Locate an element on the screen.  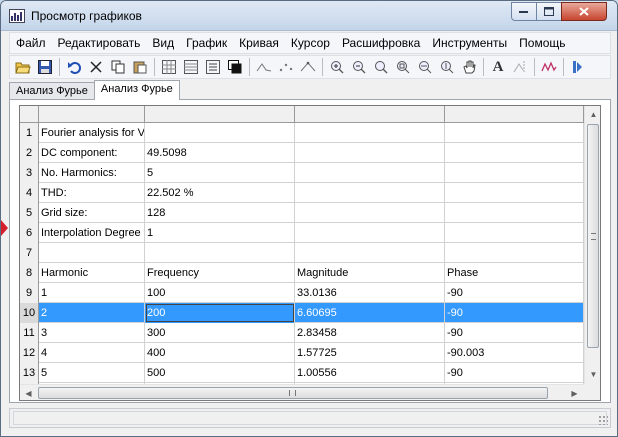
scroll-down-icon: ▼ is located at coordinates (592, 374).